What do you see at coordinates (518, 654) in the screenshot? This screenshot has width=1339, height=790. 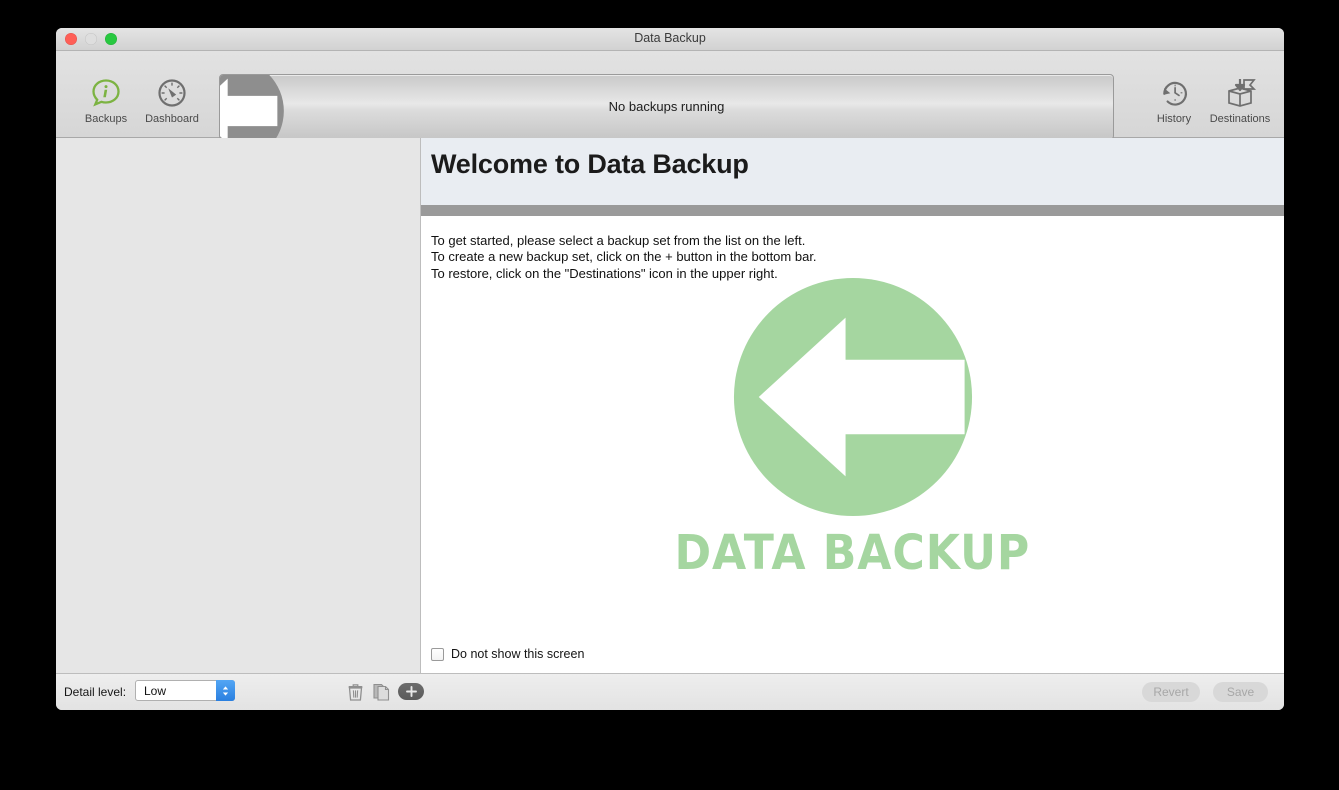 I see `dont-show-label: Do not show this screen` at bounding box center [518, 654].